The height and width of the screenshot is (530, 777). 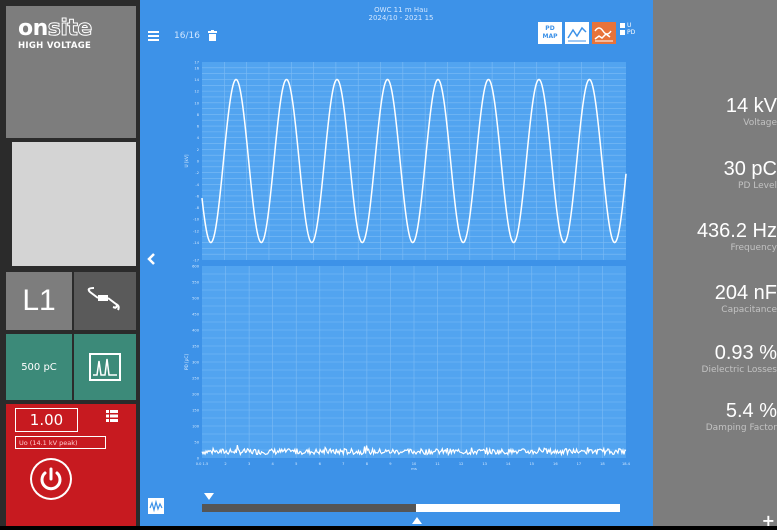 What do you see at coordinates (196, 347) in the screenshot?
I see `pd-y-tick-label: 350` at bounding box center [196, 347].